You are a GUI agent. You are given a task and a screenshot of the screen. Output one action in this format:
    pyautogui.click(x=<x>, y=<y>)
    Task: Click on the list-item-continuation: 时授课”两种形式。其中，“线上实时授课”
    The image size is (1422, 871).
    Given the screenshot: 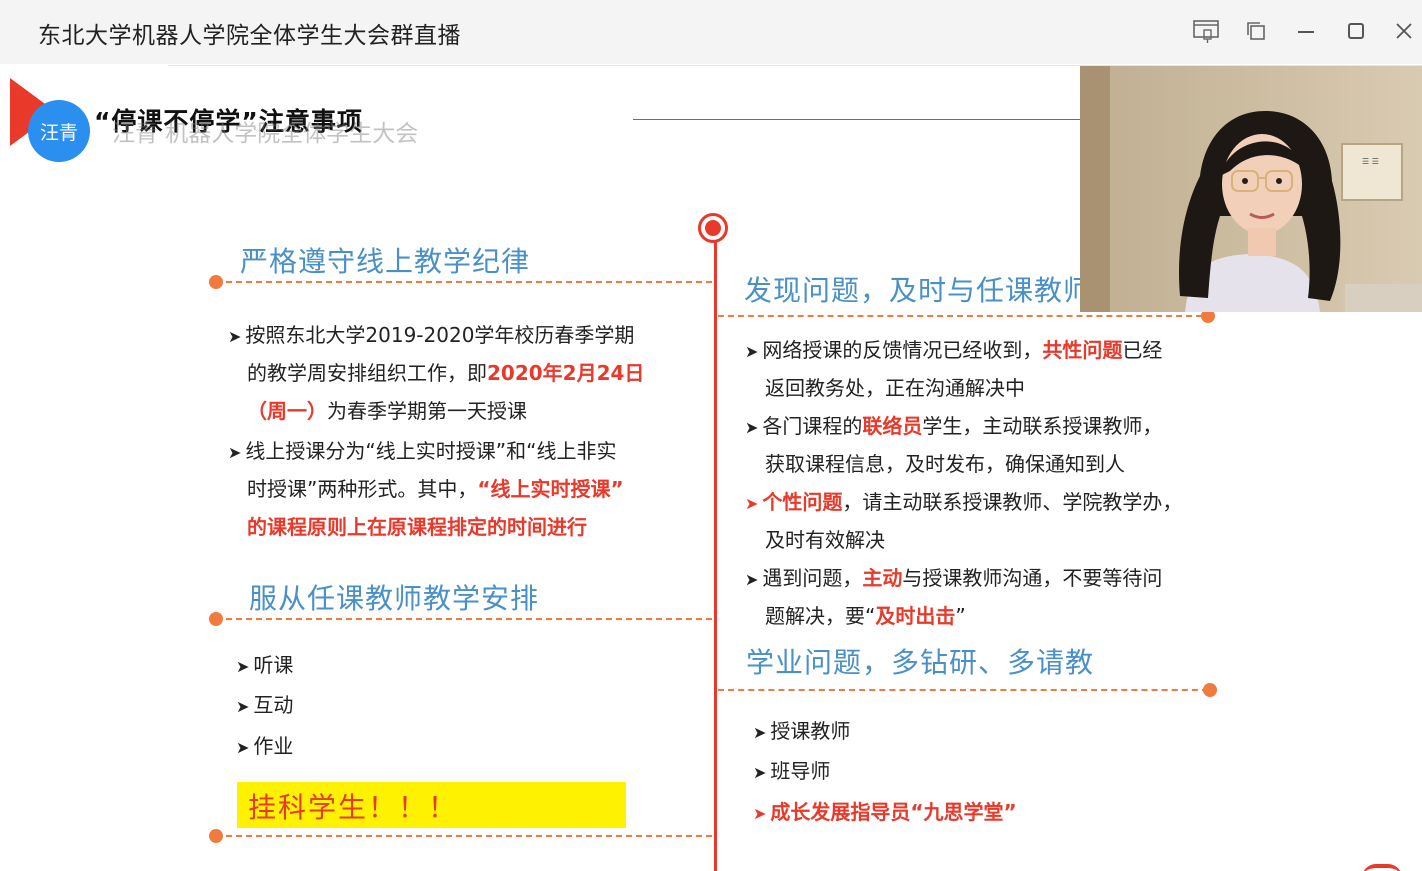 What is the action you would take?
    pyautogui.click(x=435, y=489)
    